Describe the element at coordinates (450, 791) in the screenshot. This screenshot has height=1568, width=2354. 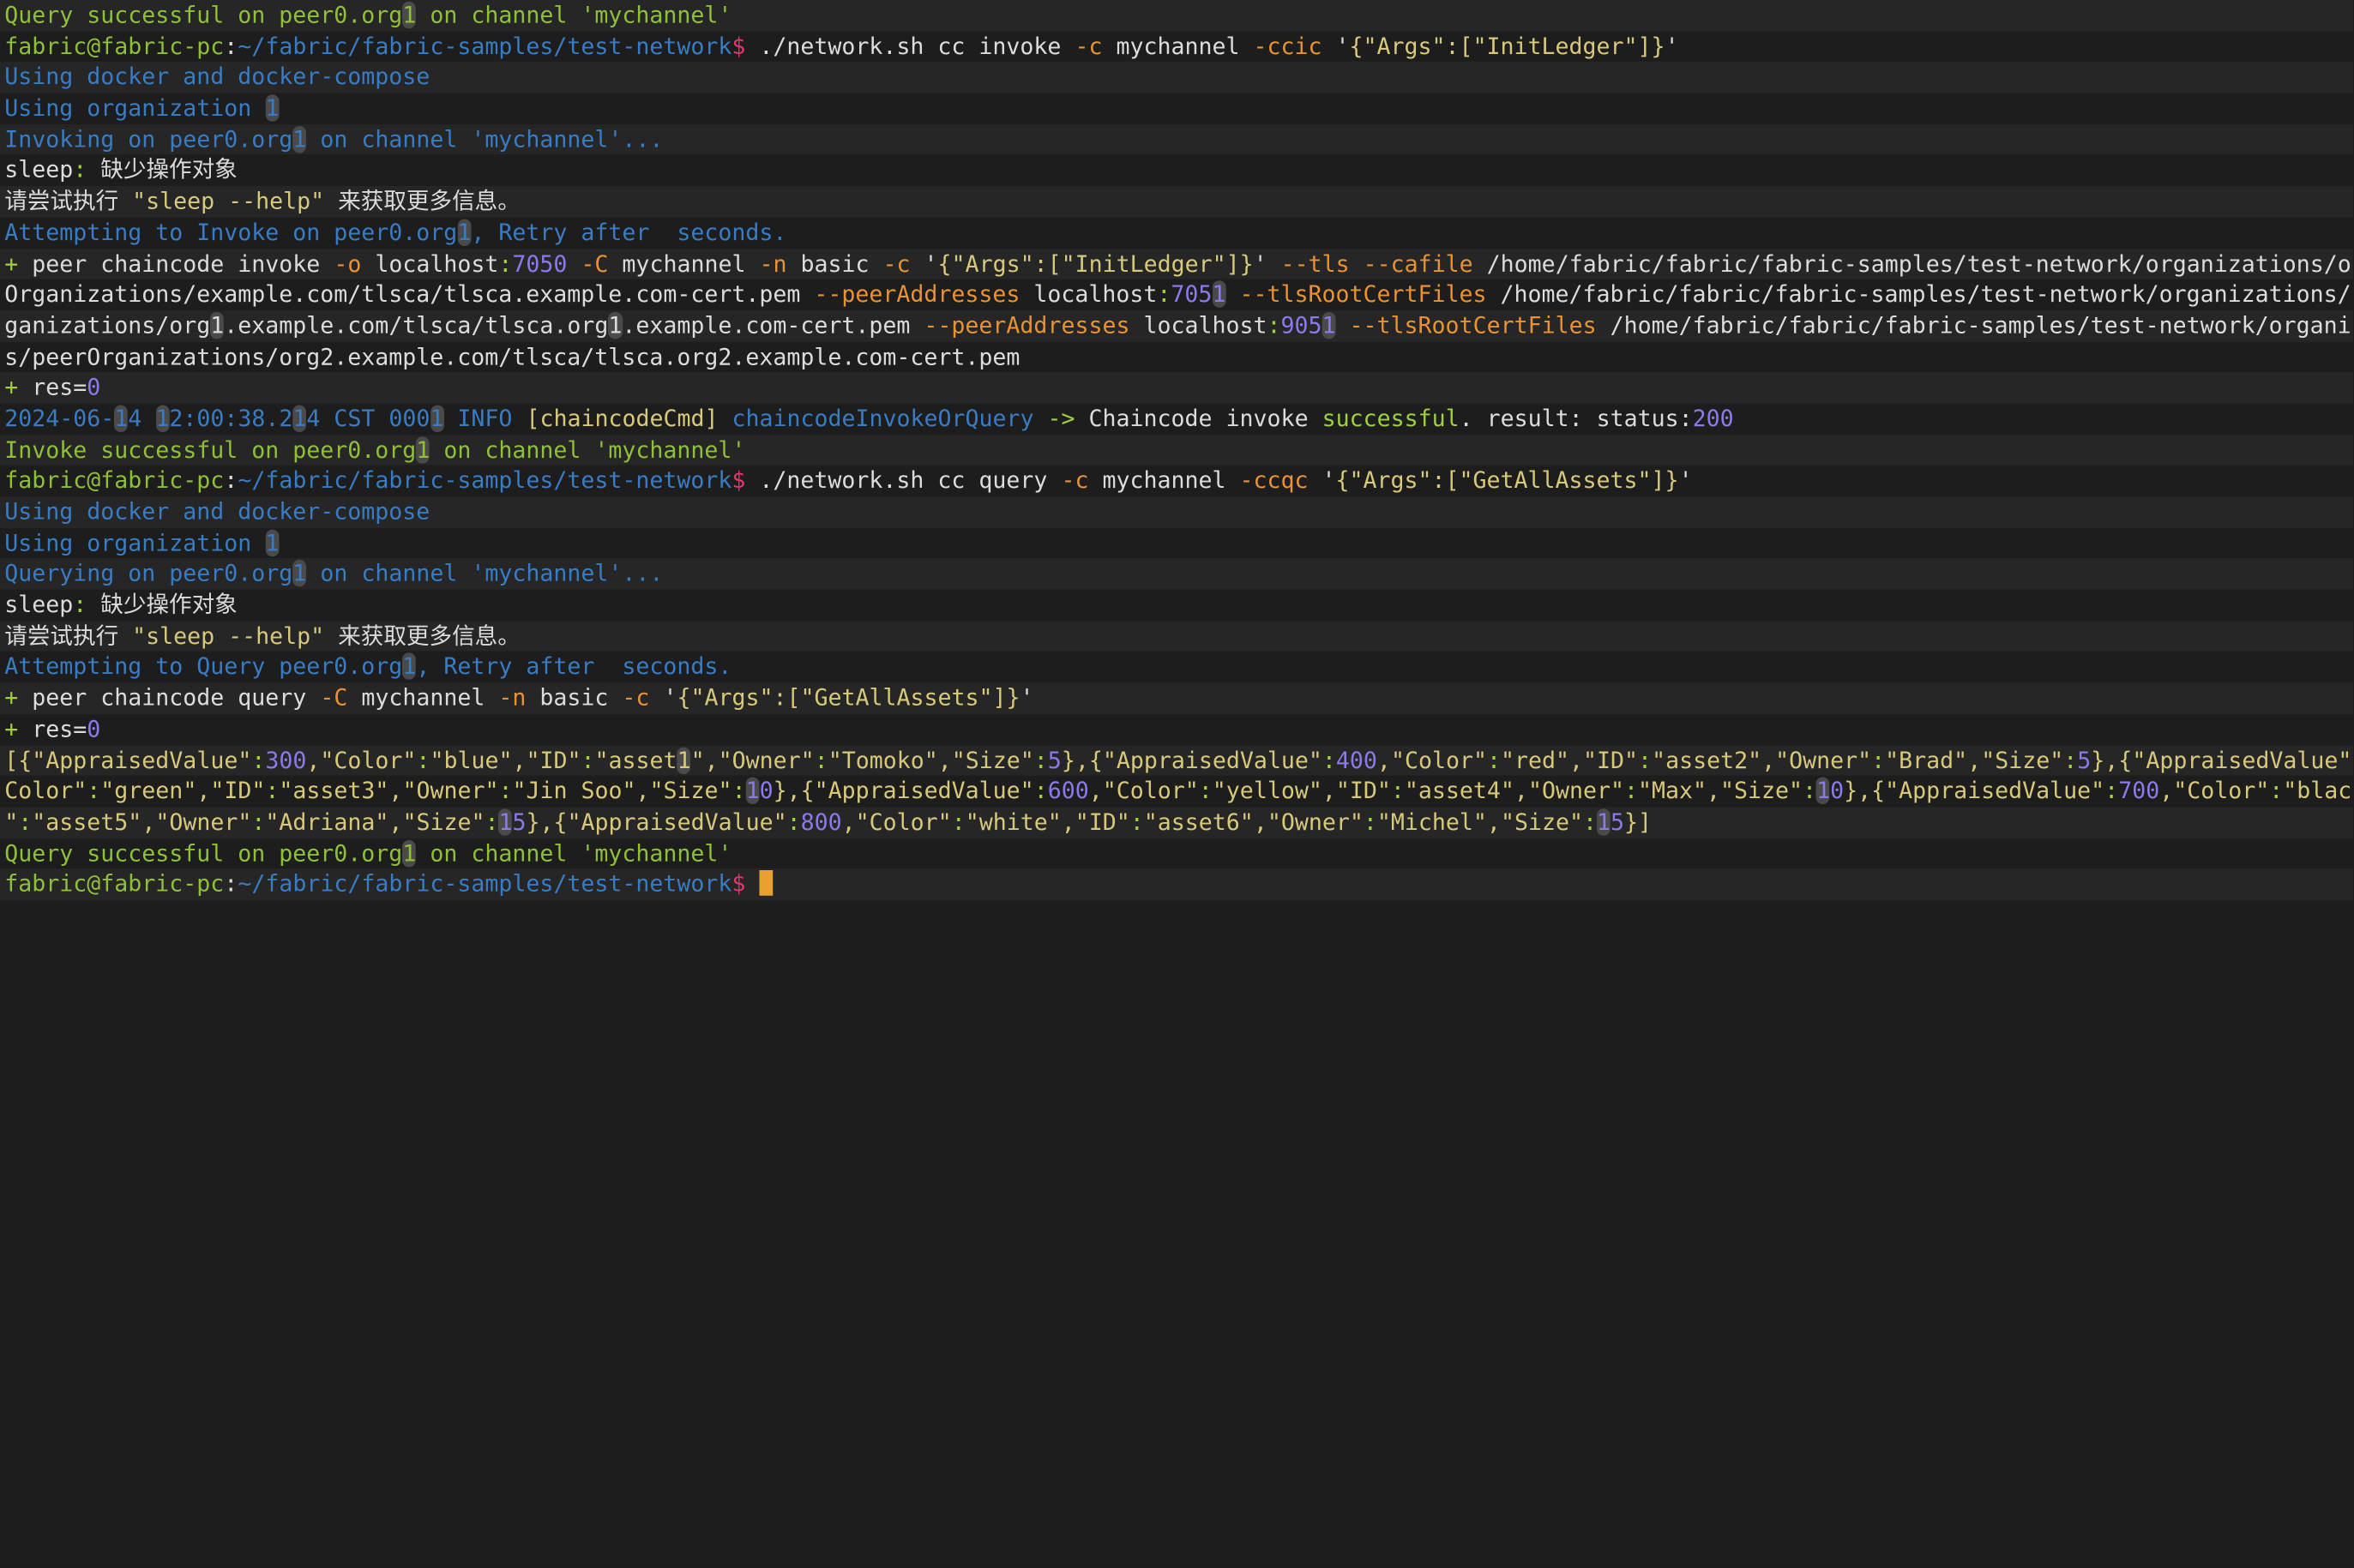
I see `text-span: "Owner"` at that location.